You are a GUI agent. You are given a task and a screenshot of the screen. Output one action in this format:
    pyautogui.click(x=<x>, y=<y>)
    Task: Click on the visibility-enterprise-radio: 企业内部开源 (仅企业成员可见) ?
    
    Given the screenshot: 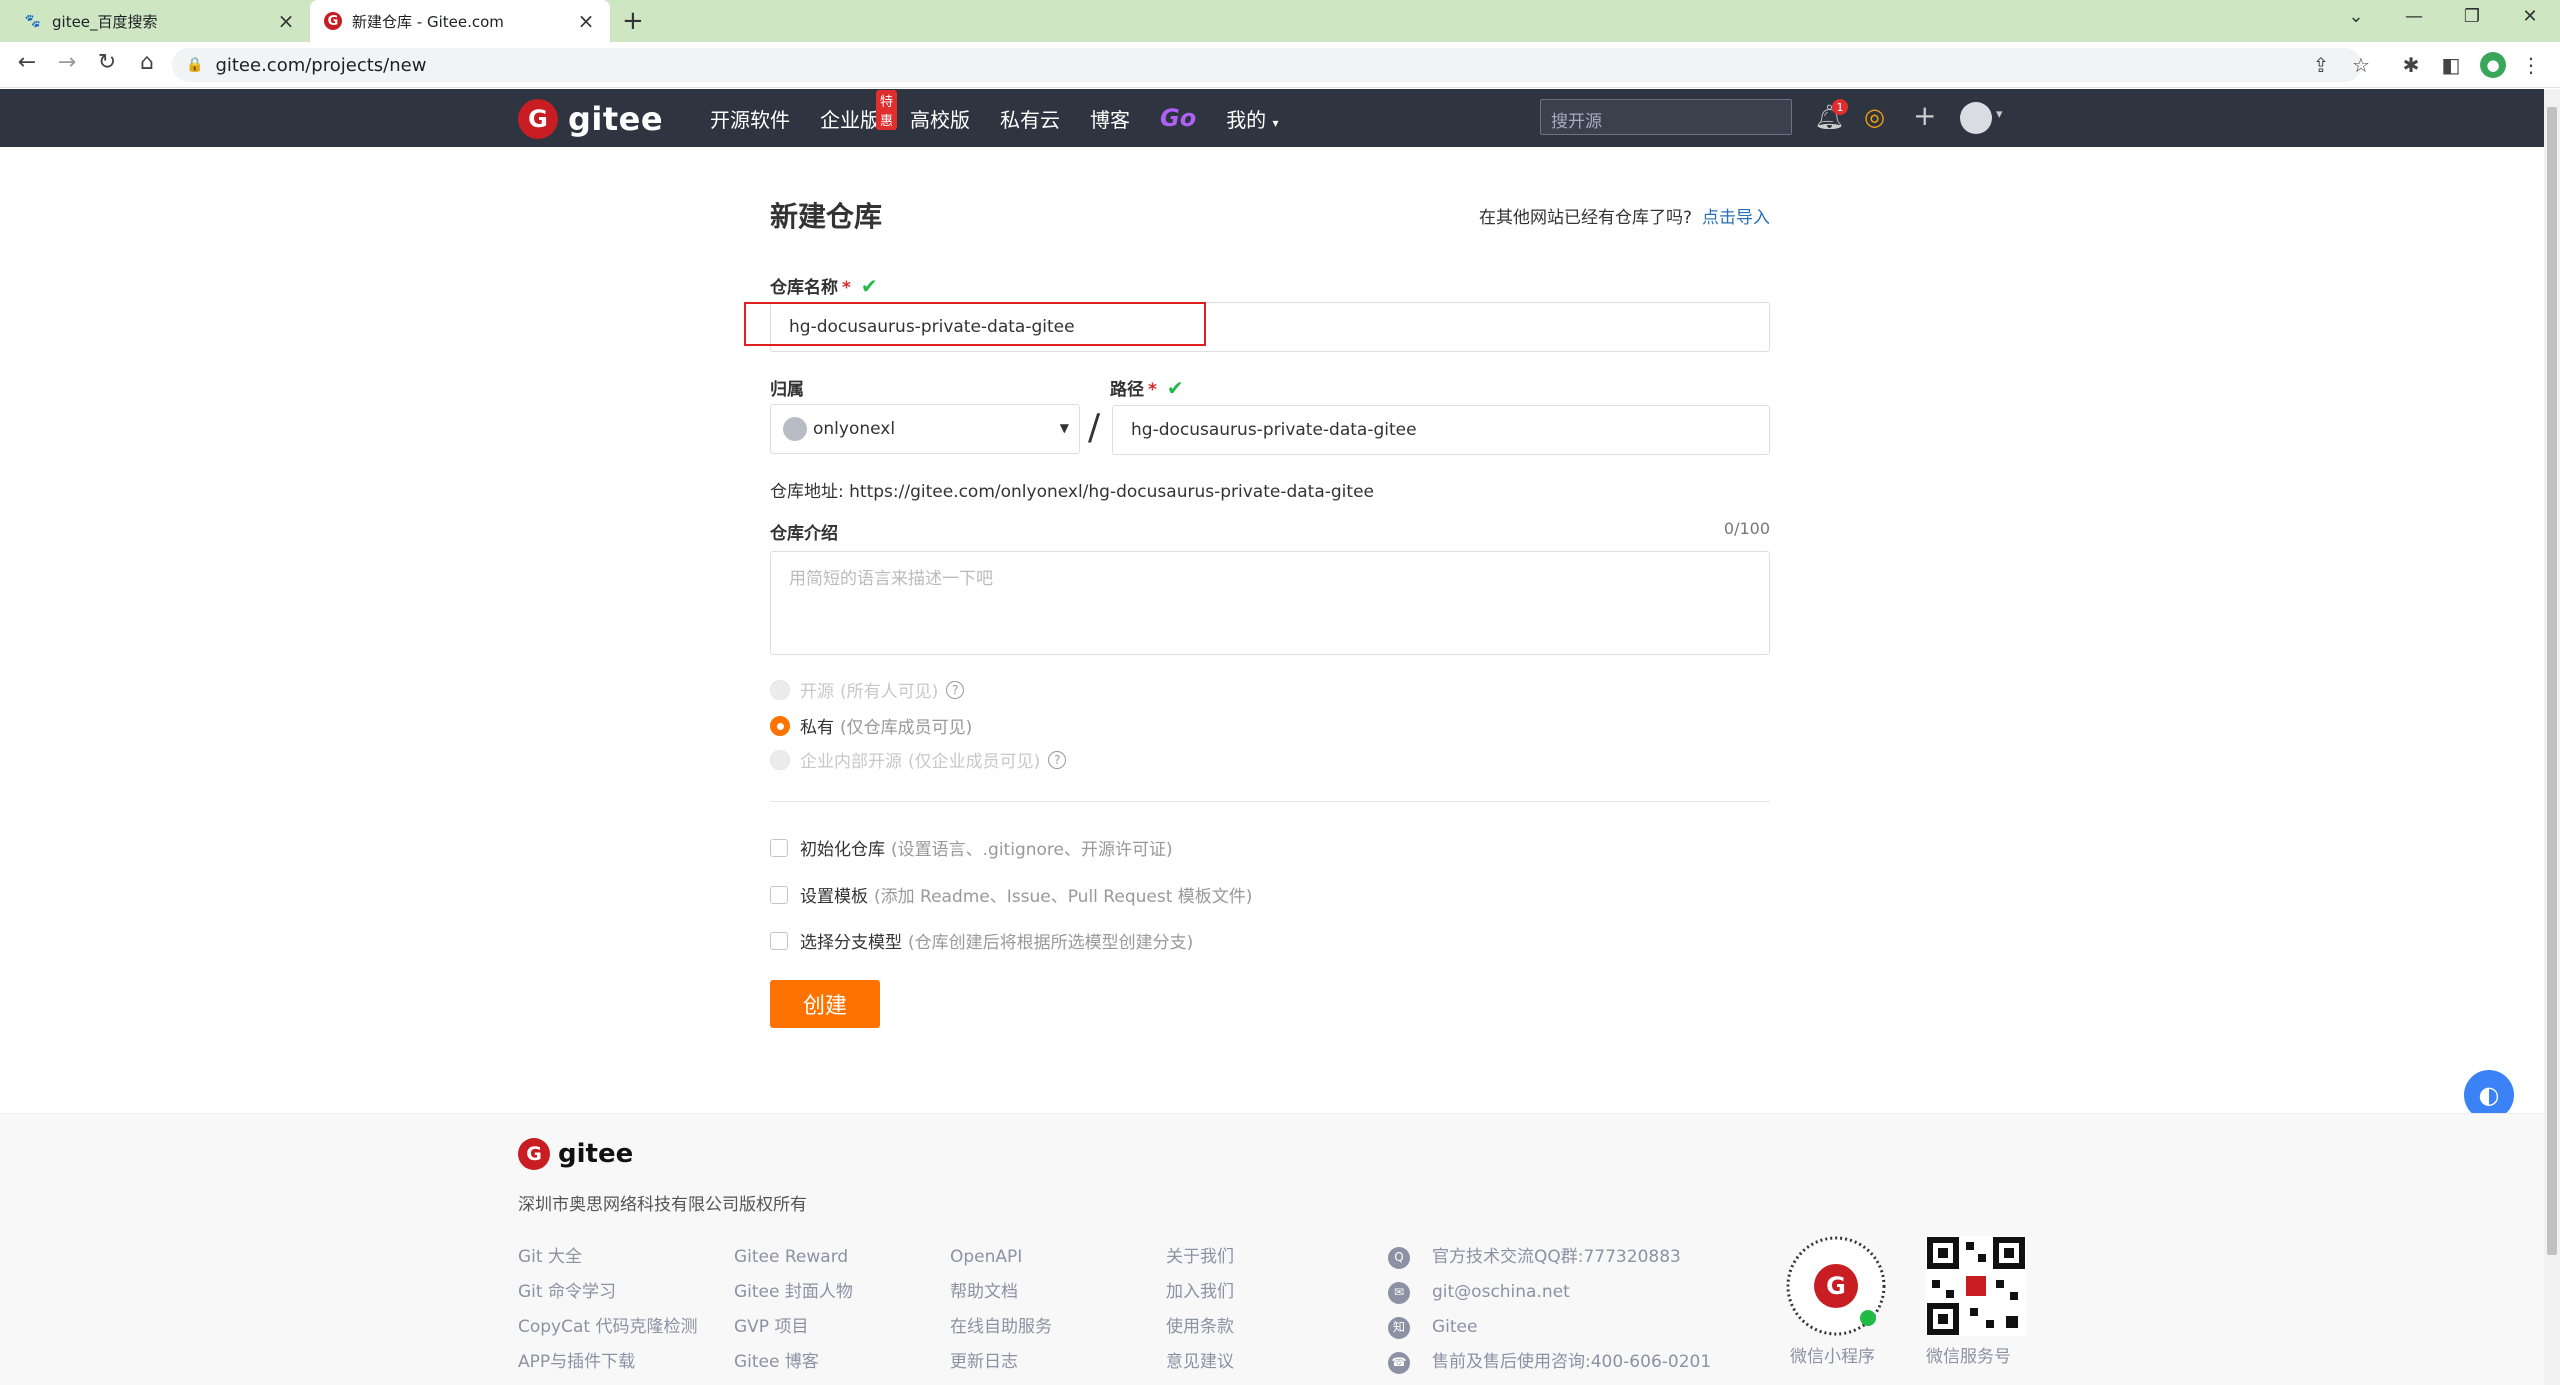 What is the action you would take?
    pyautogui.click(x=918, y=759)
    